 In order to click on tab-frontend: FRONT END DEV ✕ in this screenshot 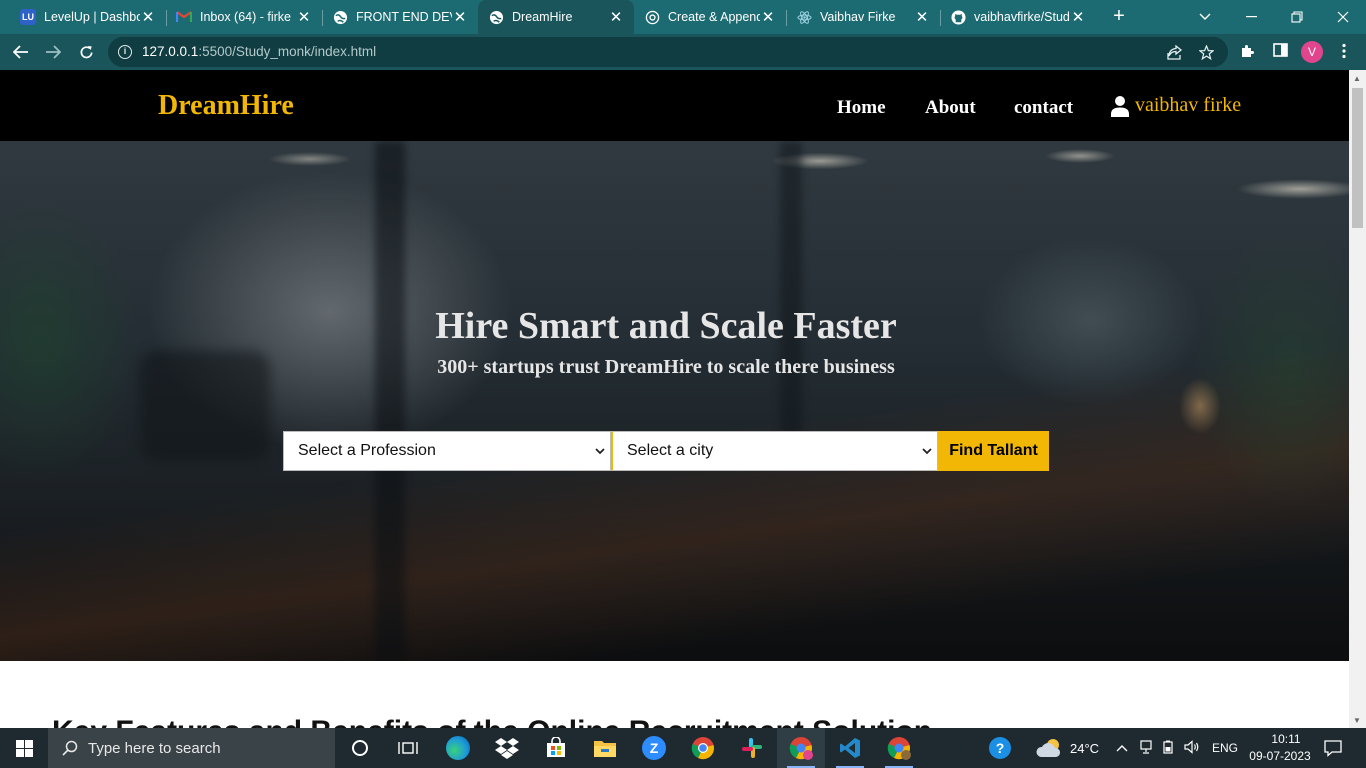, I will do `click(400, 17)`.